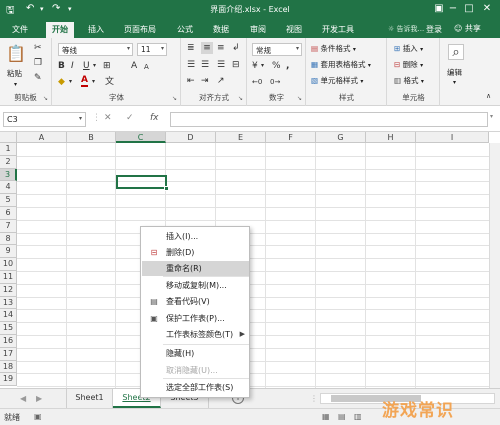 This screenshot has width=500, height=425. What do you see at coordinates (70, 82) in the screenshot?
I see `fill-color-dropdown-icon: ▾` at bounding box center [70, 82].